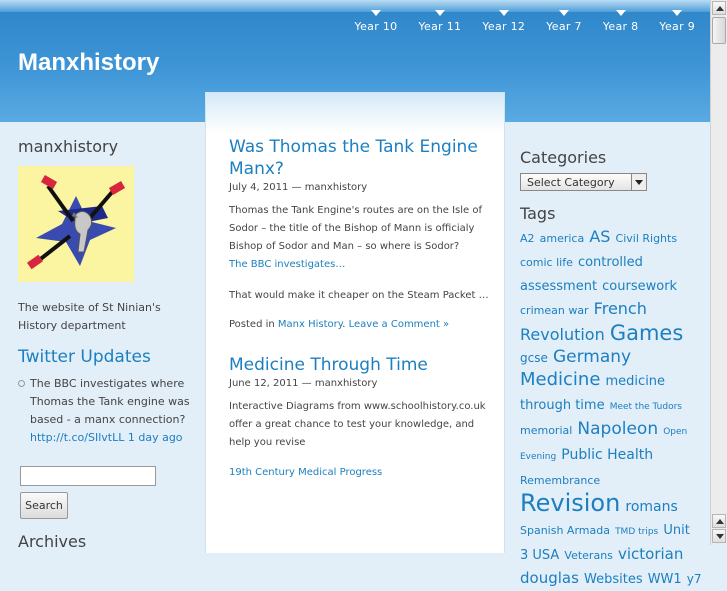  What do you see at coordinates (651, 507) in the screenshot?
I see `tag-link: romans` at bounding box center [651, 507].